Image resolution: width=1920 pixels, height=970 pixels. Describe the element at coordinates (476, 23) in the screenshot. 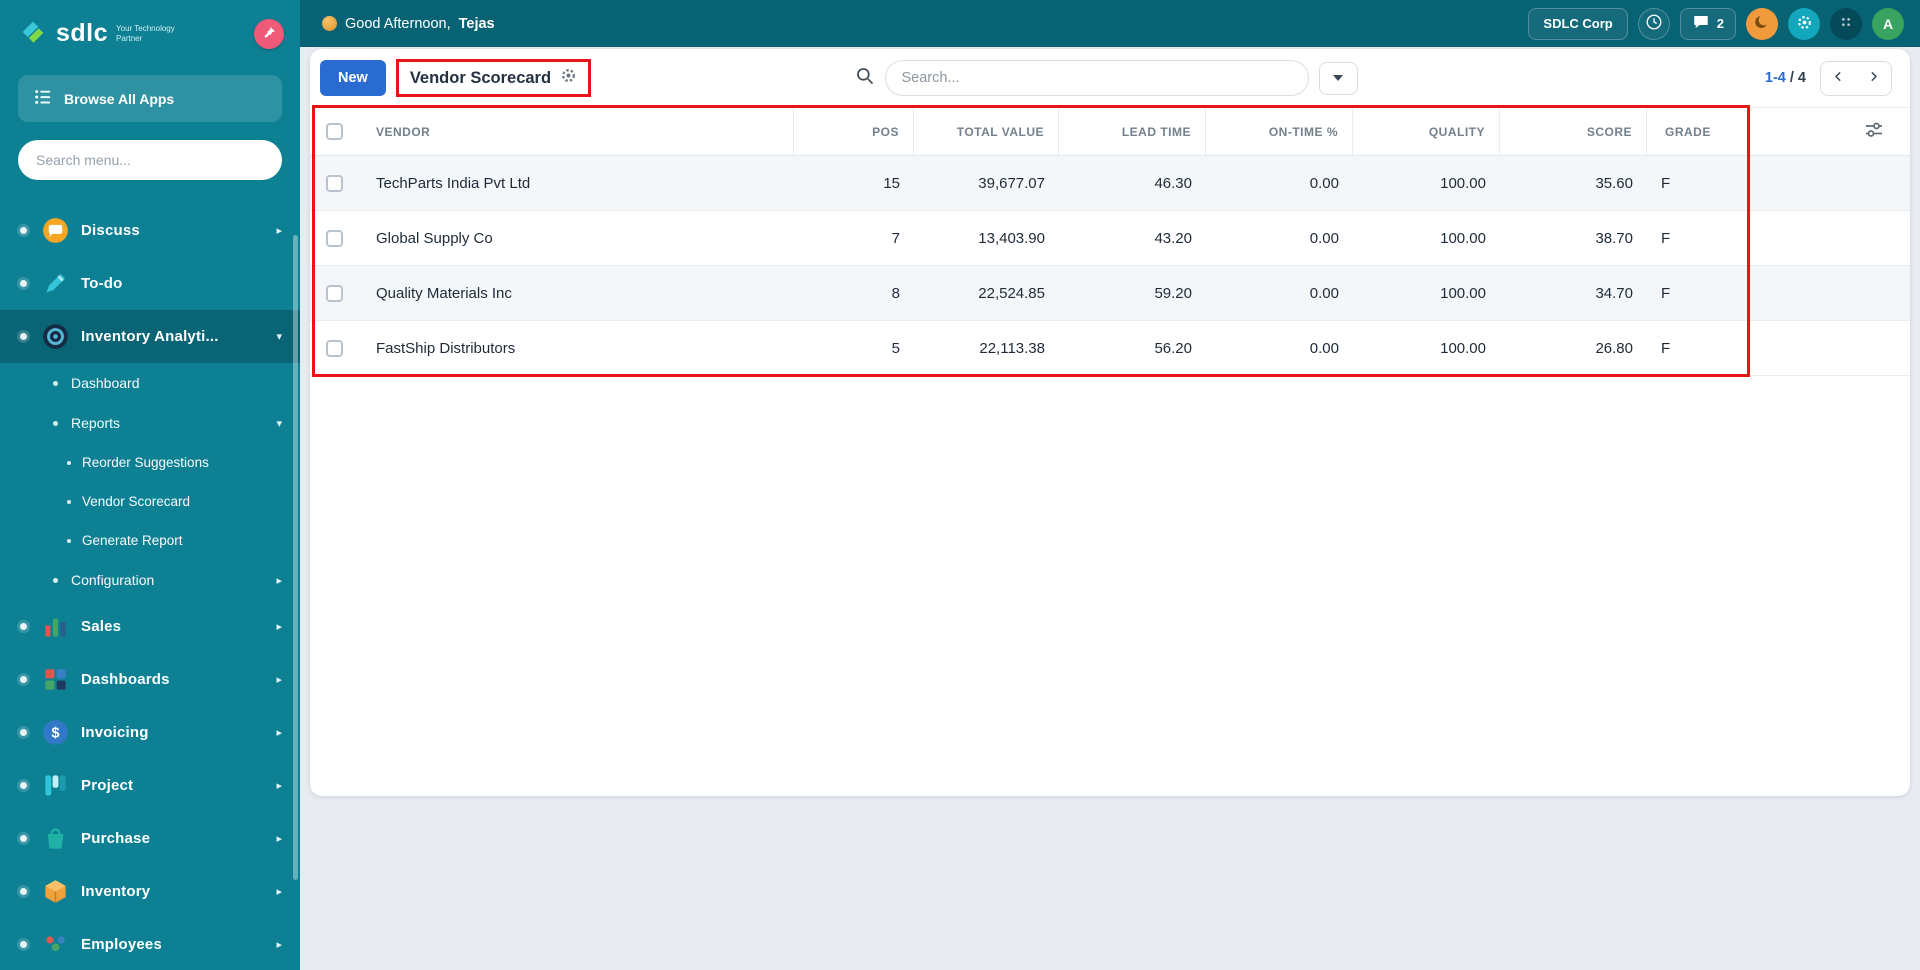

I see `user-name: Tejas` at that location.